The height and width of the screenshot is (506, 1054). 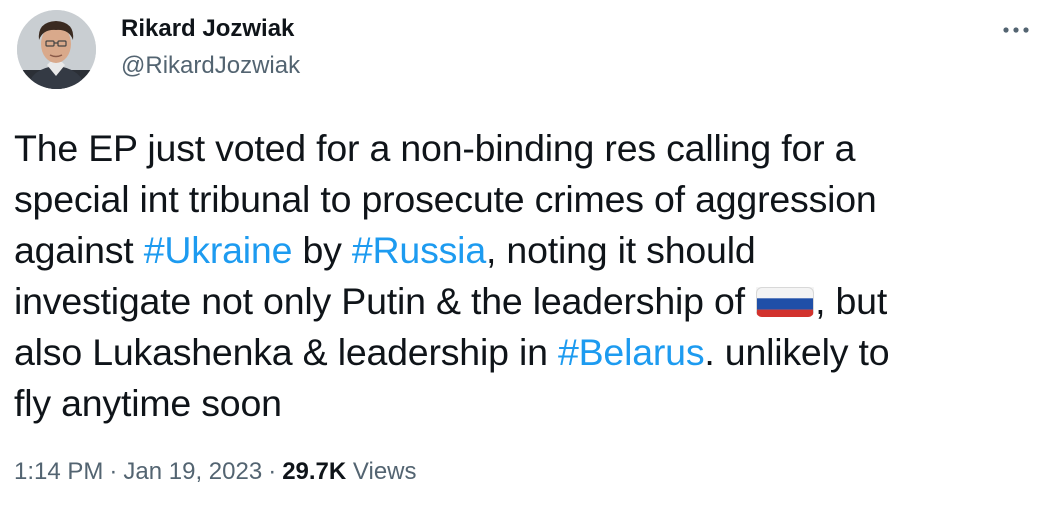 What do you see at coordinates (58, 471) in the screenshot?
I see `tweet-time: 1:14 PM` at bounding box center [58, 471].